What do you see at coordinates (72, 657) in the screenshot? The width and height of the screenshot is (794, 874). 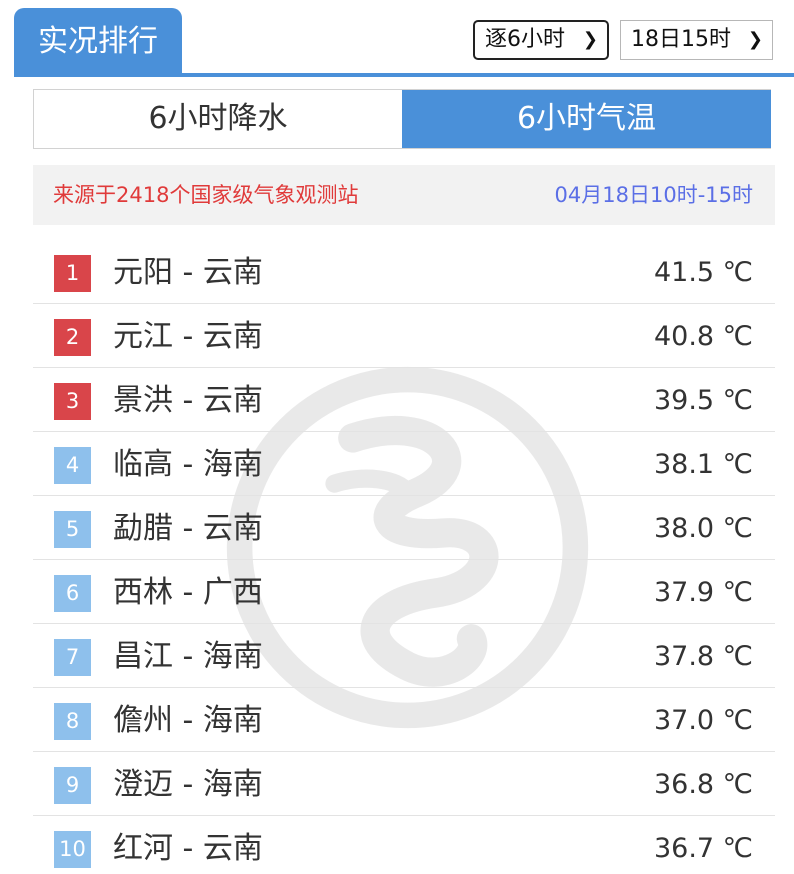 I see `rank-badge: 7` at bounding box center [72, 657].